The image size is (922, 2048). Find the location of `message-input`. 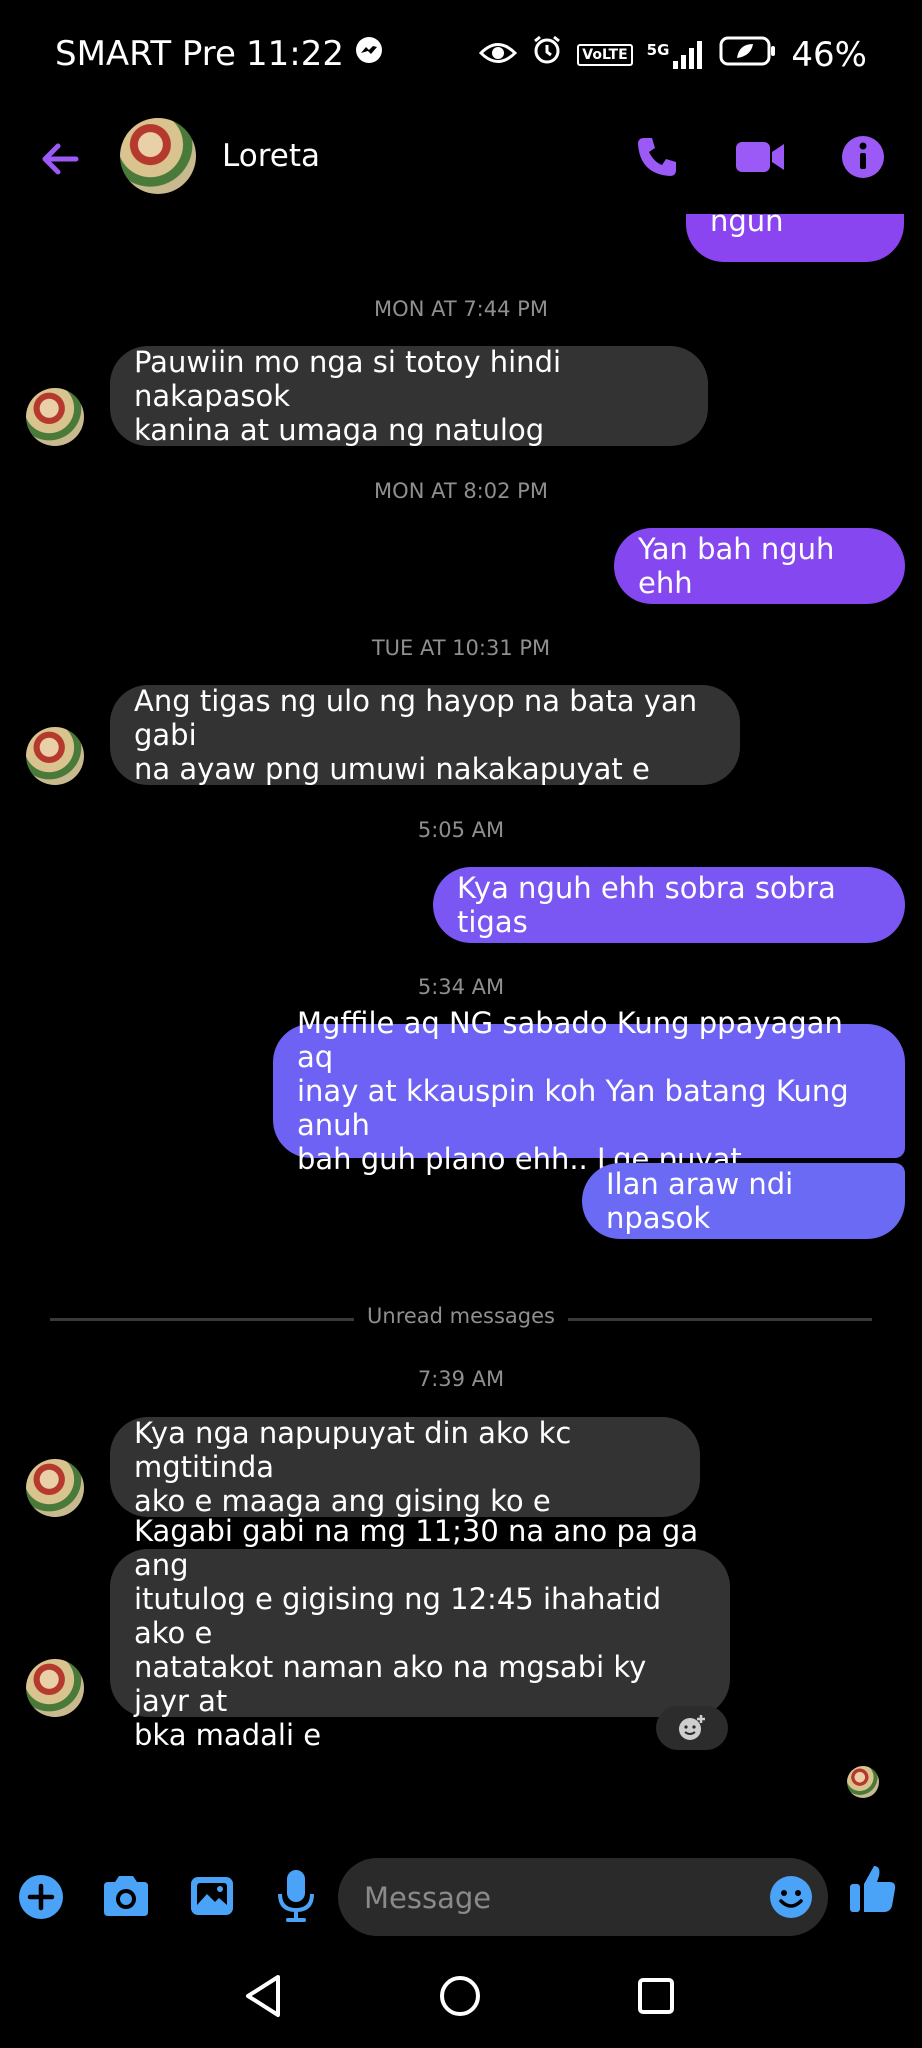

message-input is located at coordinates (554, 1898).